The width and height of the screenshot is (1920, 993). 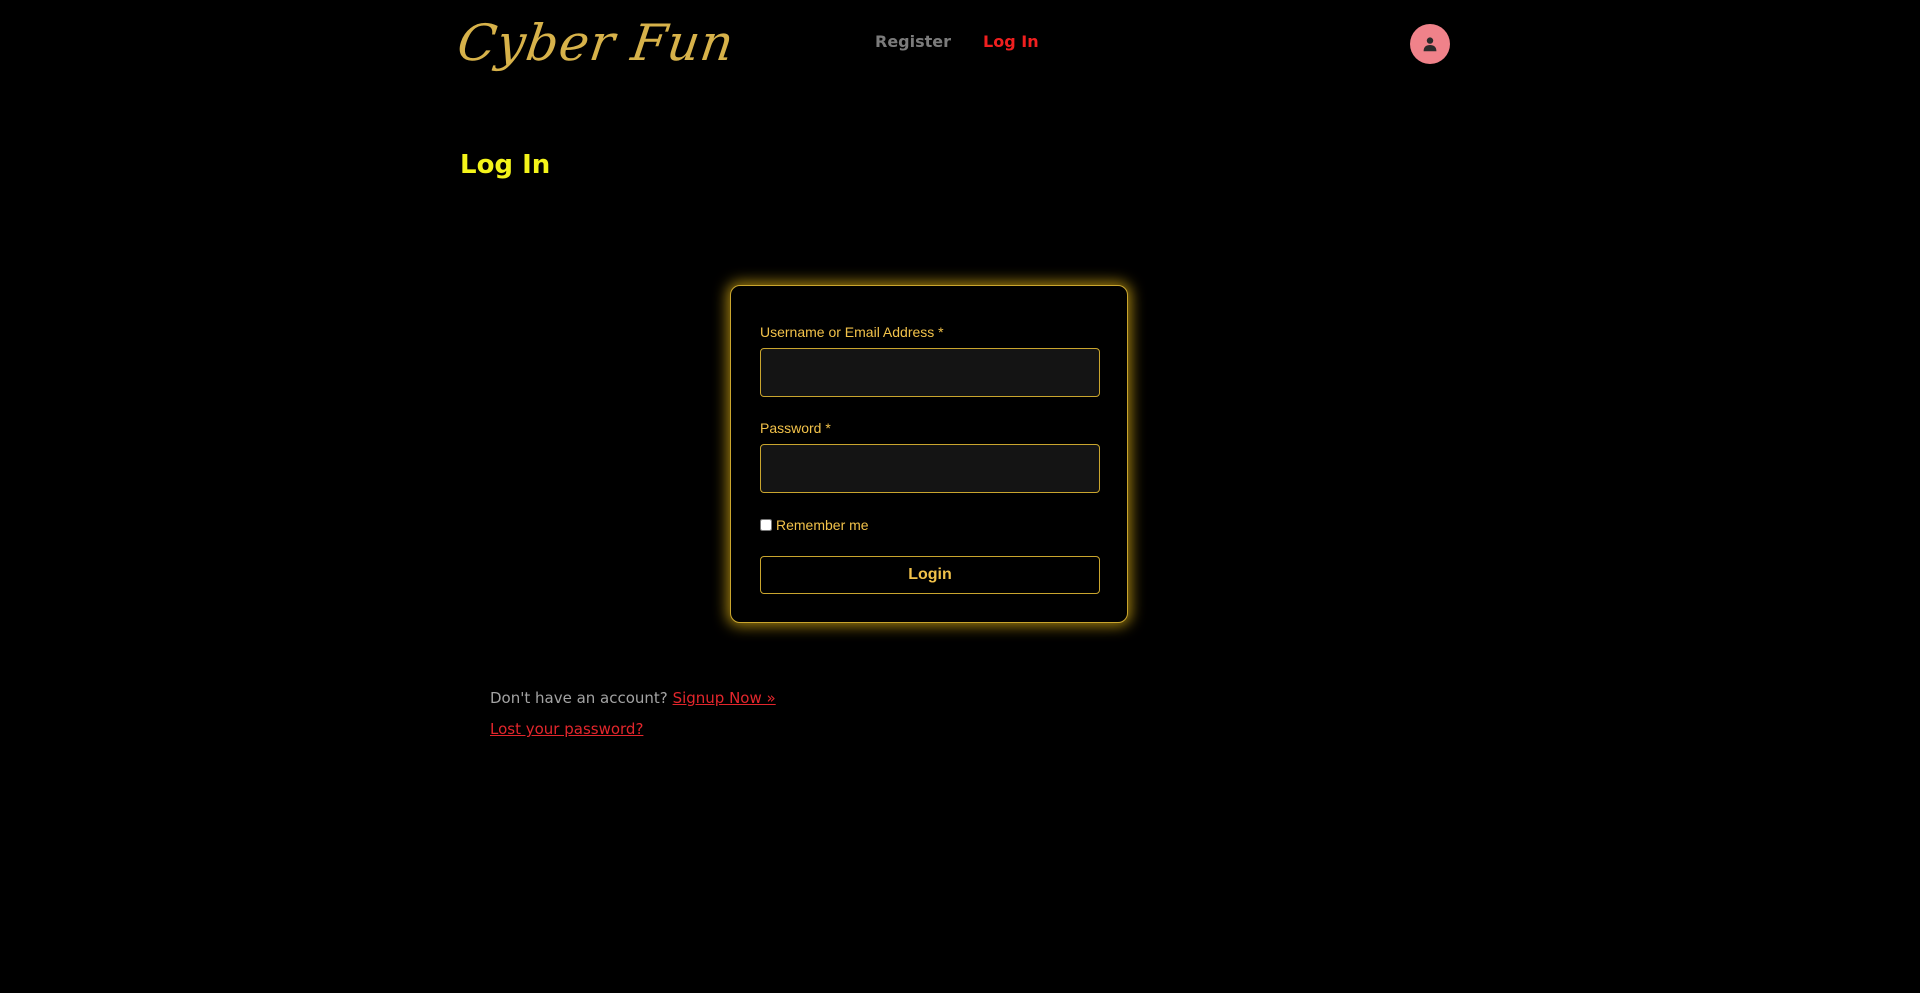 I want to click on nav-register-link: Register, so click(x=913, y=41).